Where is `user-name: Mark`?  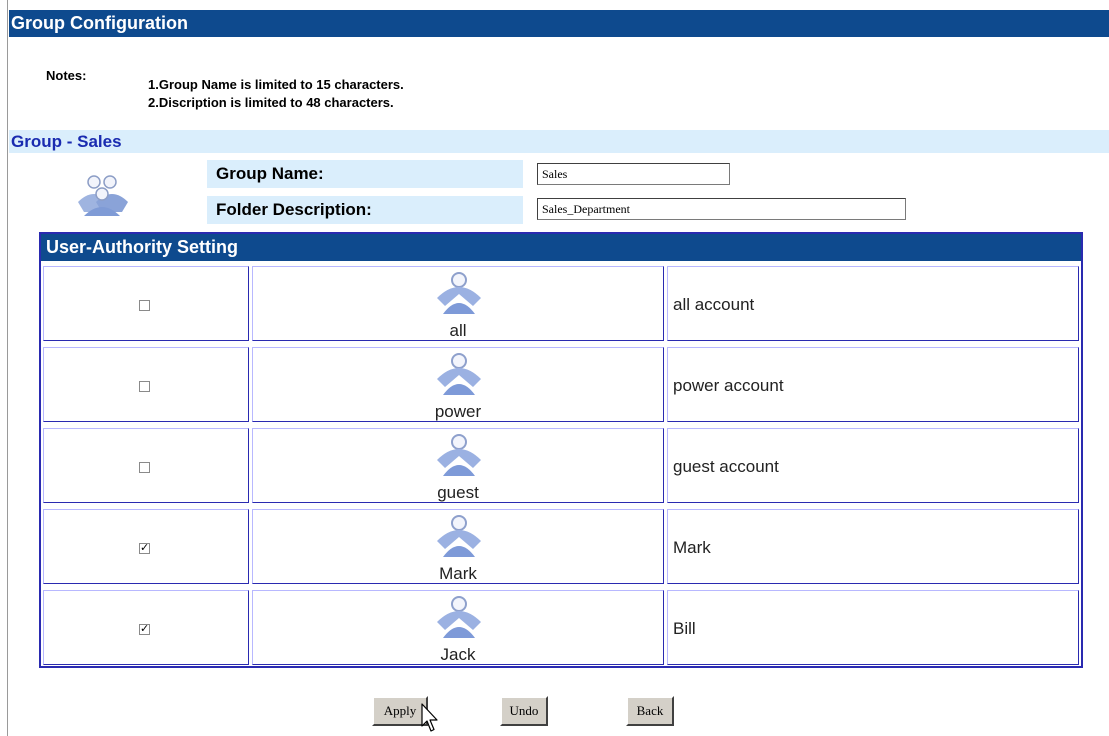
user-name: Mark is located at coordinates (458, 573).